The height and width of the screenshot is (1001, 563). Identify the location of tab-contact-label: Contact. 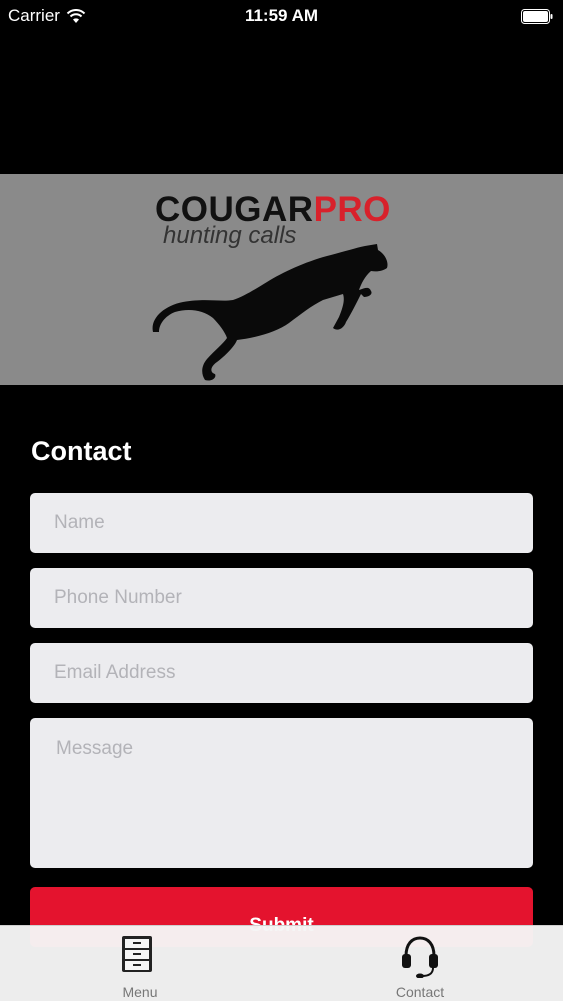
(420, 992).